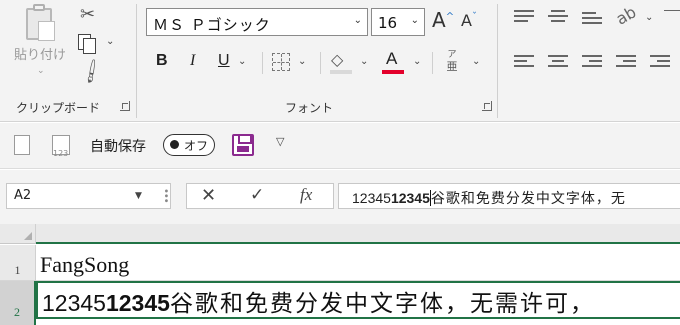  Describe the element at coordinates (558, 17) in the screenshot. I see `align-middle-icon` at that location.